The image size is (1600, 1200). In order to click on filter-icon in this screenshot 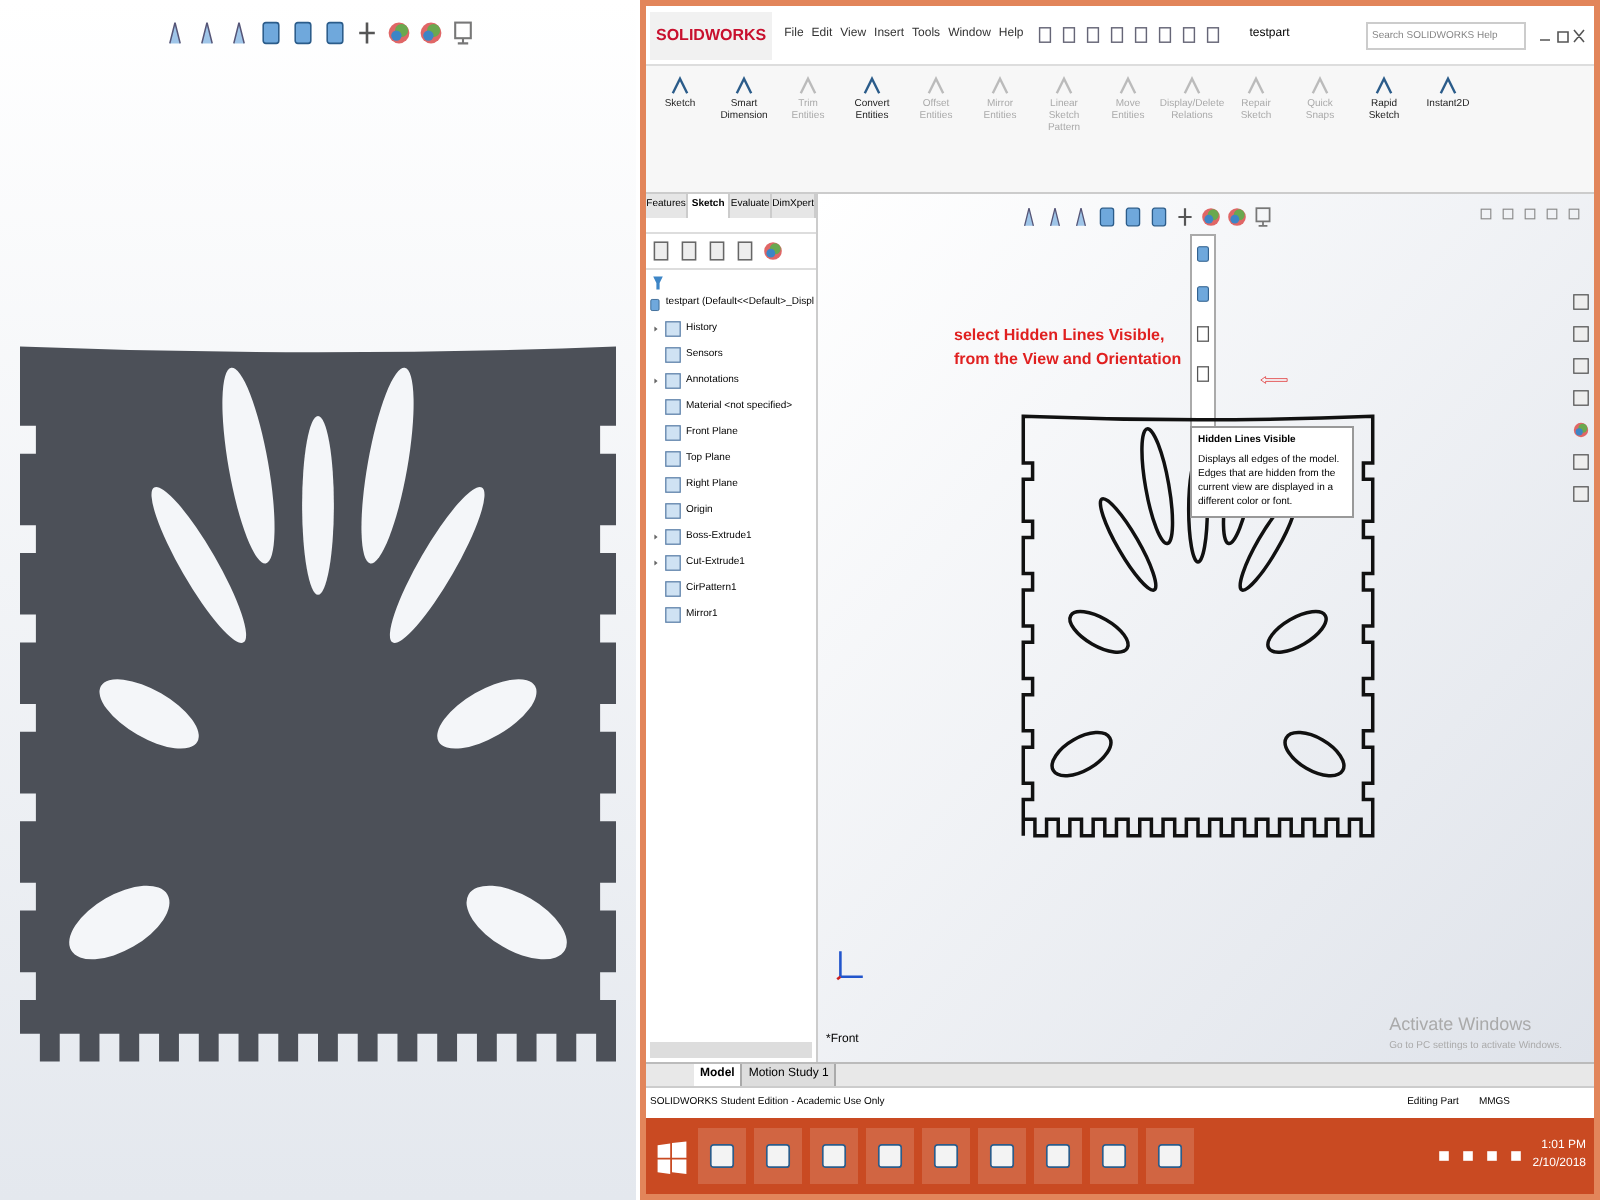, I will do `click(658, 283)`.